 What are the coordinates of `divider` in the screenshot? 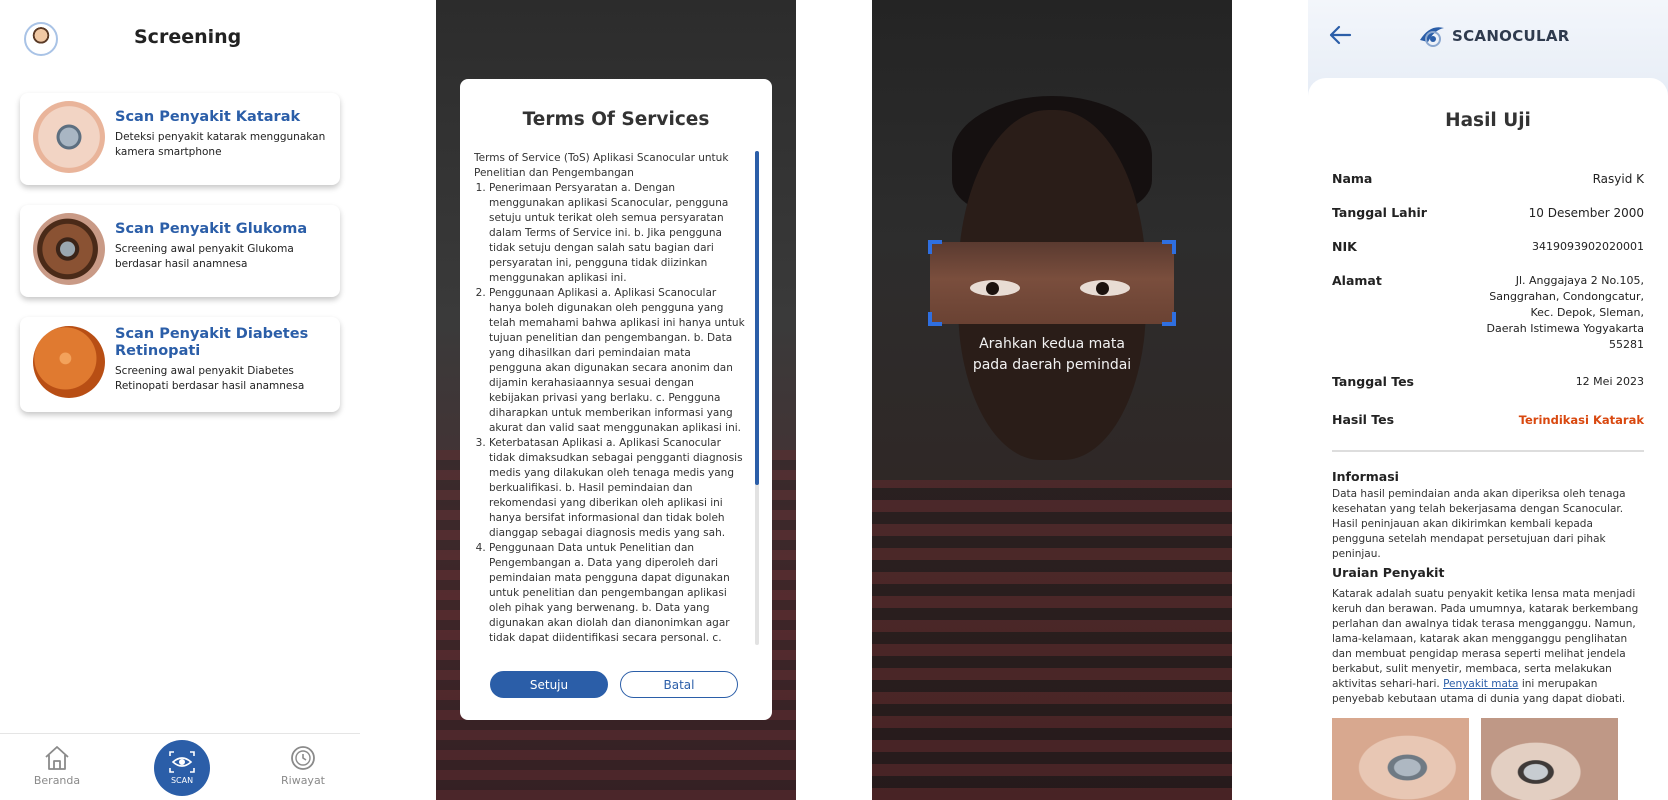 It's located at (1488, 451).